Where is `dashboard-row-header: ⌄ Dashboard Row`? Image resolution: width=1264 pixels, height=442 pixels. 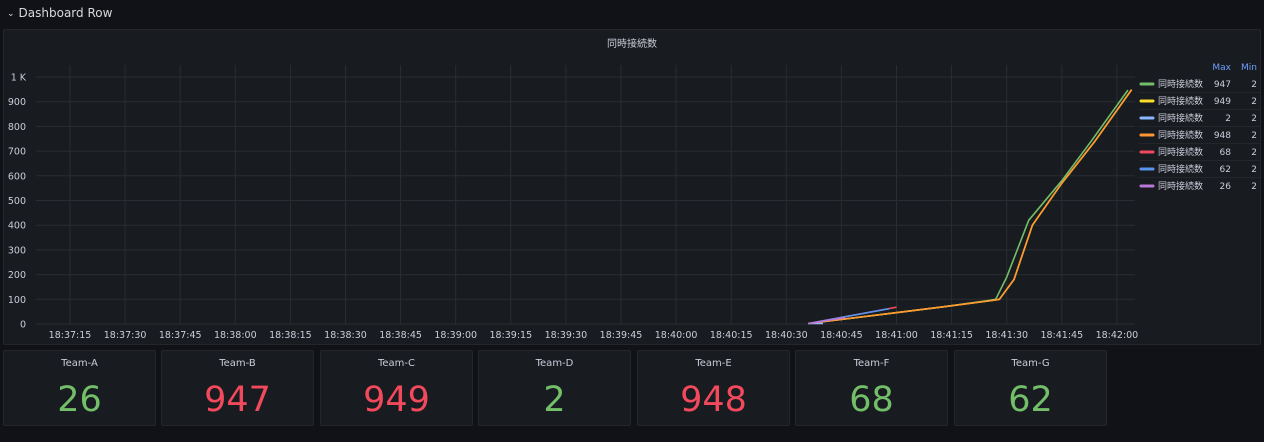
dashboard-row-header: ⌄ Dashboard Row is located at coordinates (59, 13).